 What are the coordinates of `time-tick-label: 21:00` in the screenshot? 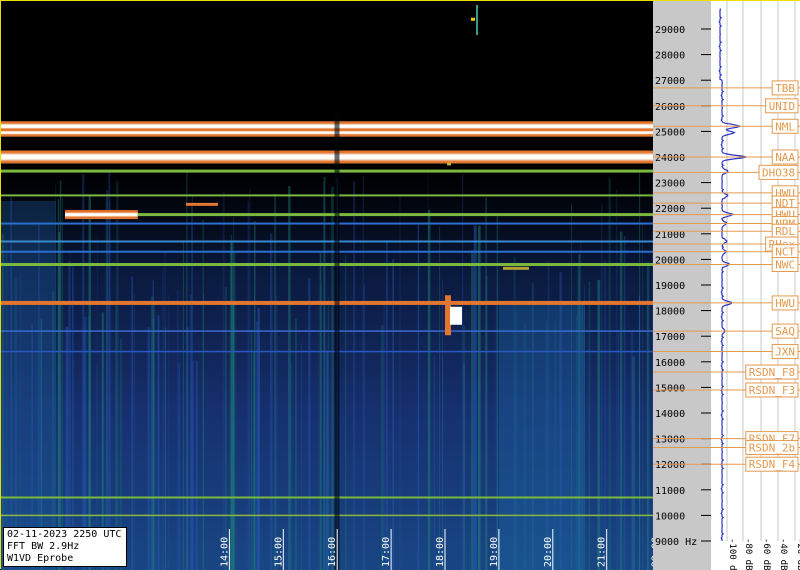 It's located at (602, 552).